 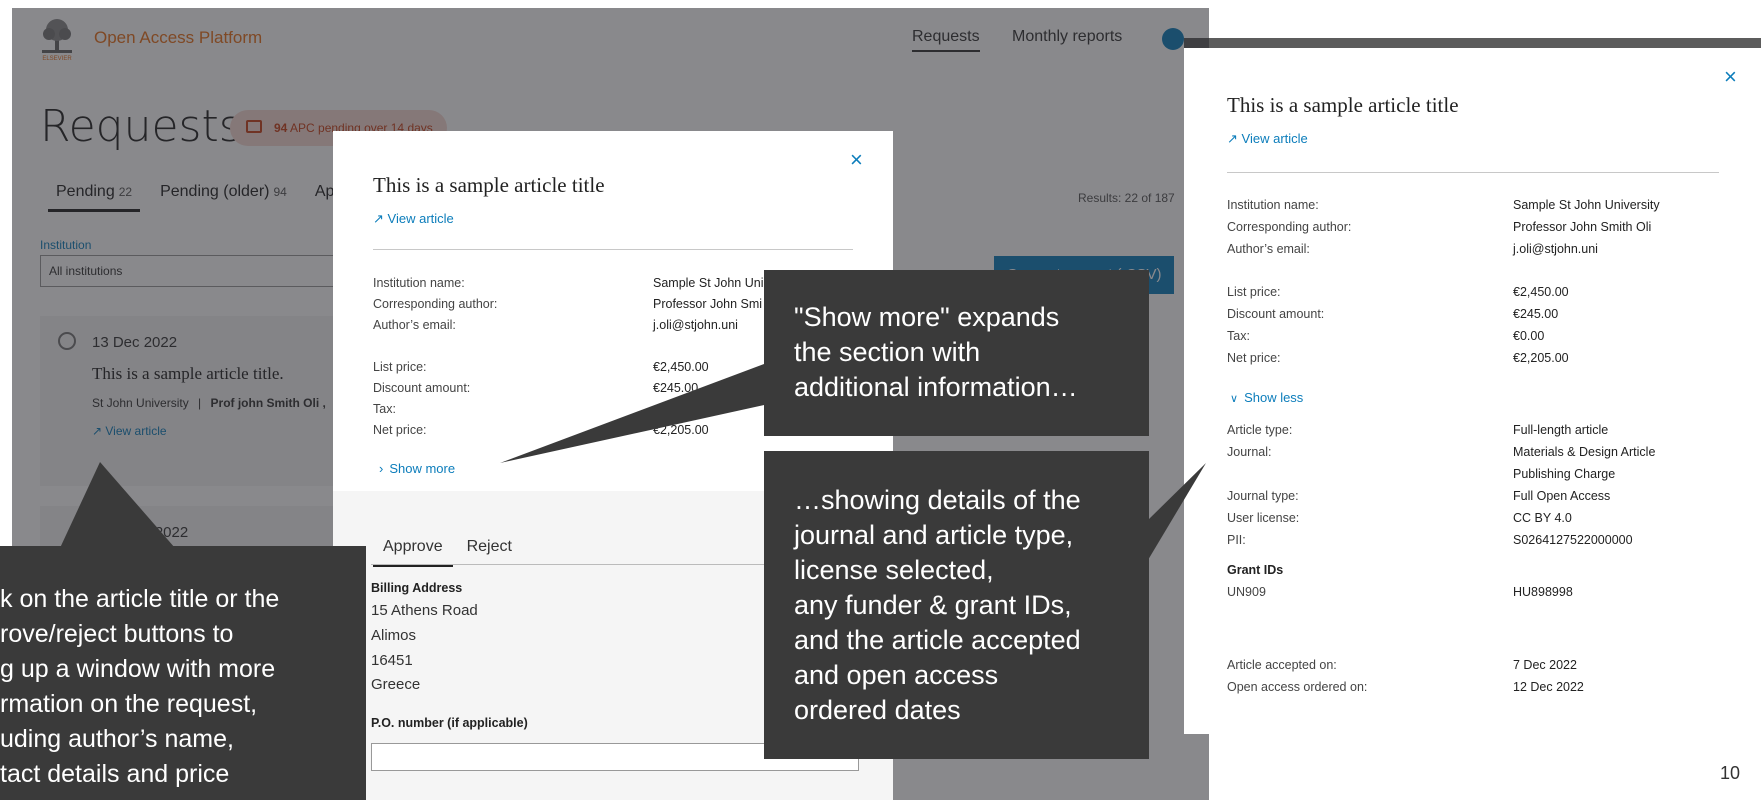 What do you see at coordinates (117, 505) in the screenshot?
I see `callout-tail-left` at bounding box center [117, 505].